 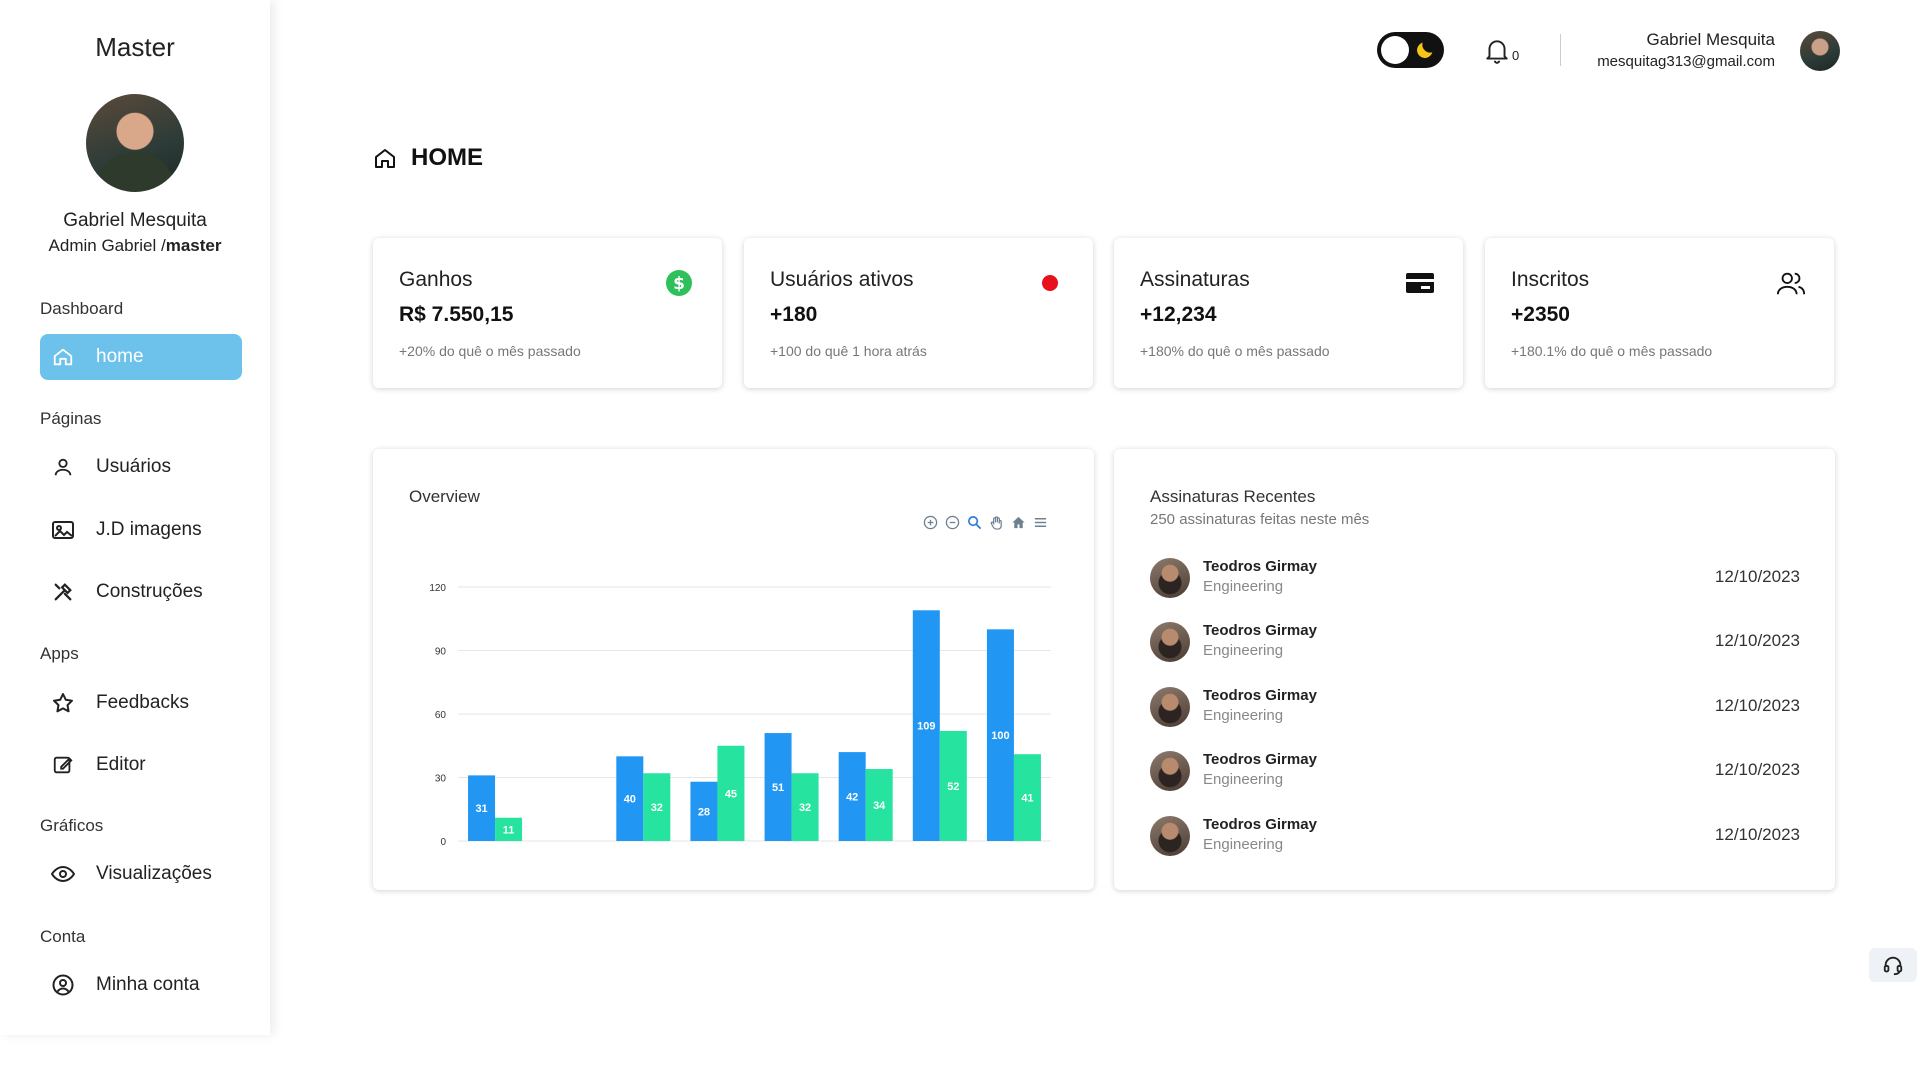 I want to click on recent-subtitle: 250 assinaturas feitas neste mês, so click(x=1260, y=519).